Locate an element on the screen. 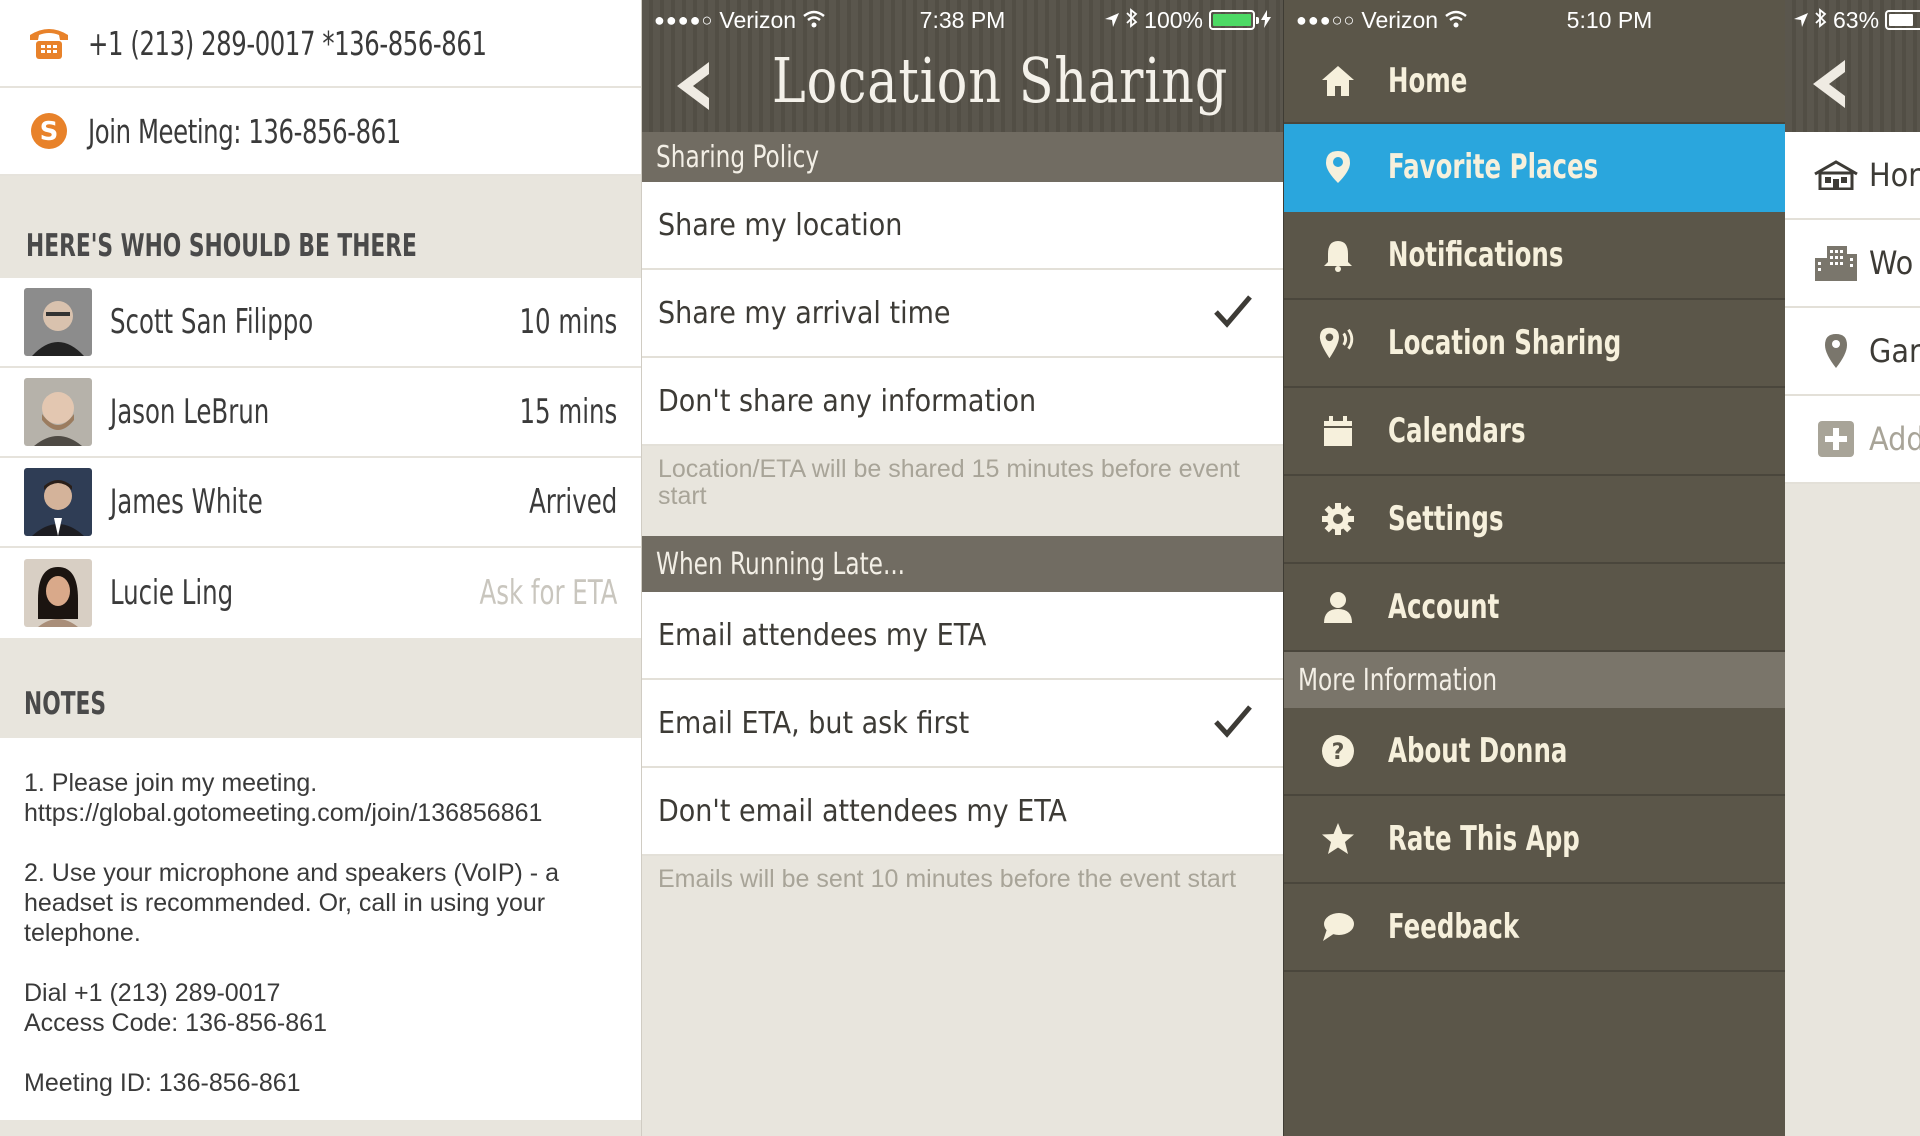 The height and width of the screenshot is (1136, 1920). option-share-arrival-time: Share my arrival time is located at coordinates (962, 314).